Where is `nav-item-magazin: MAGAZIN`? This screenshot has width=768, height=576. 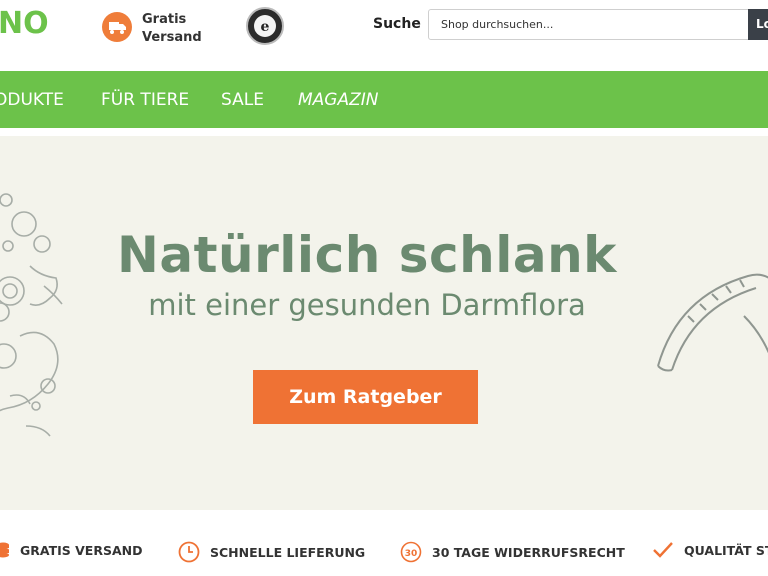 nav-item-magazin: MAGAZIN is located at coordinates (338, 100).